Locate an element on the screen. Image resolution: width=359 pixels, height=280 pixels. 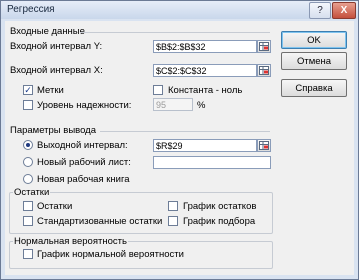
output-range-input: $R$29 is located at coordinates (205, 145).